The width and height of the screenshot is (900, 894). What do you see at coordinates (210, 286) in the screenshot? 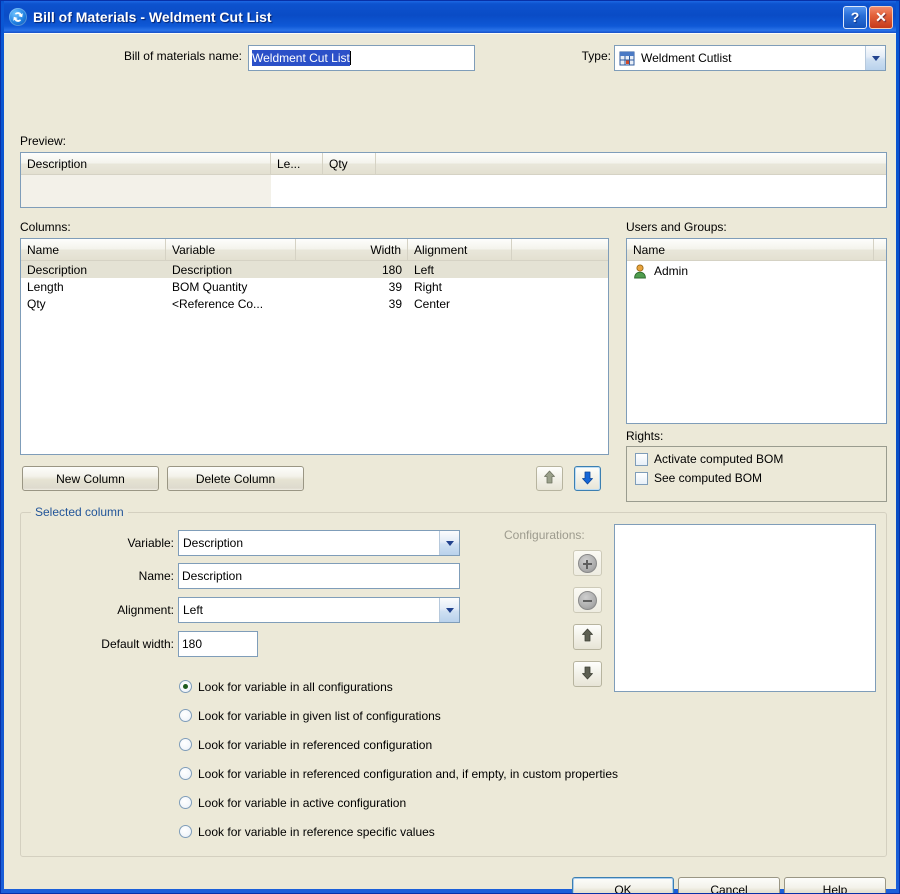
I see `cell-variable: BOM Quantity` at bounding box center [210, 286].